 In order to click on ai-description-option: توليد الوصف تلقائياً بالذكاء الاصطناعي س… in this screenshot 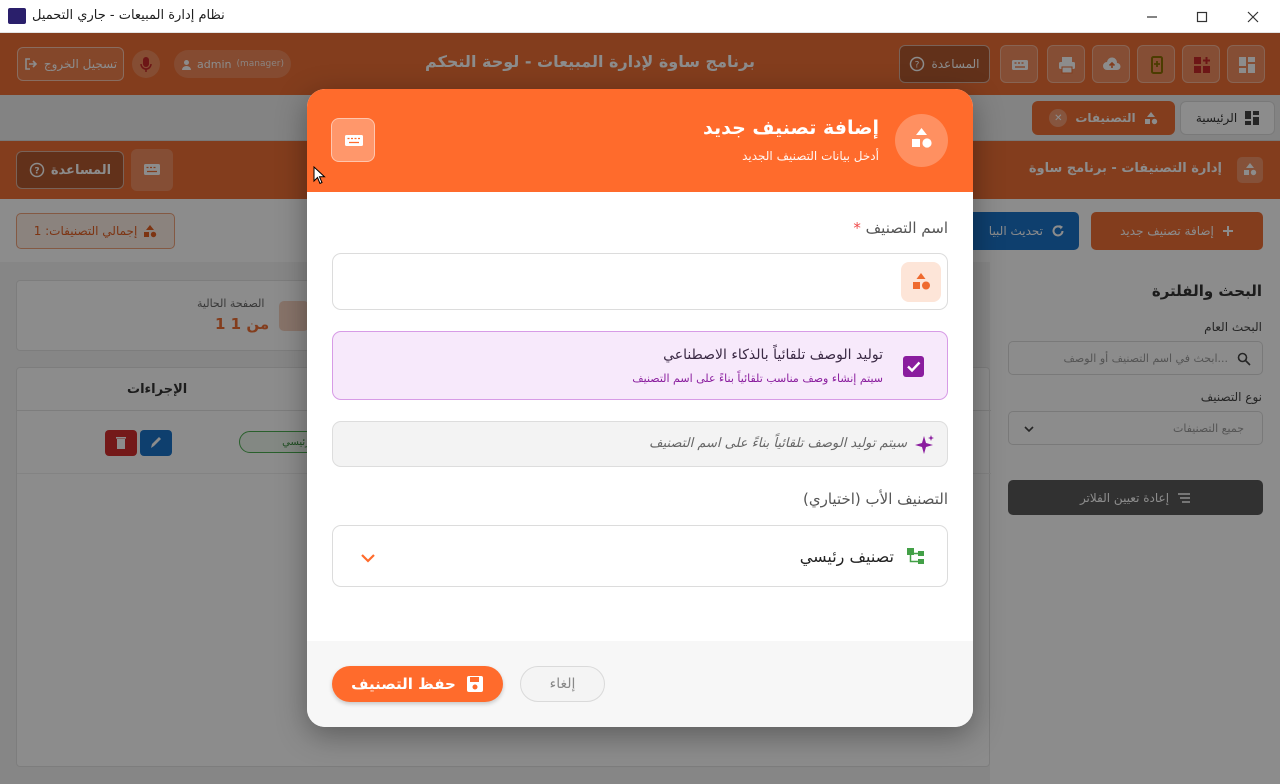, I will do `click(640, 365)`.